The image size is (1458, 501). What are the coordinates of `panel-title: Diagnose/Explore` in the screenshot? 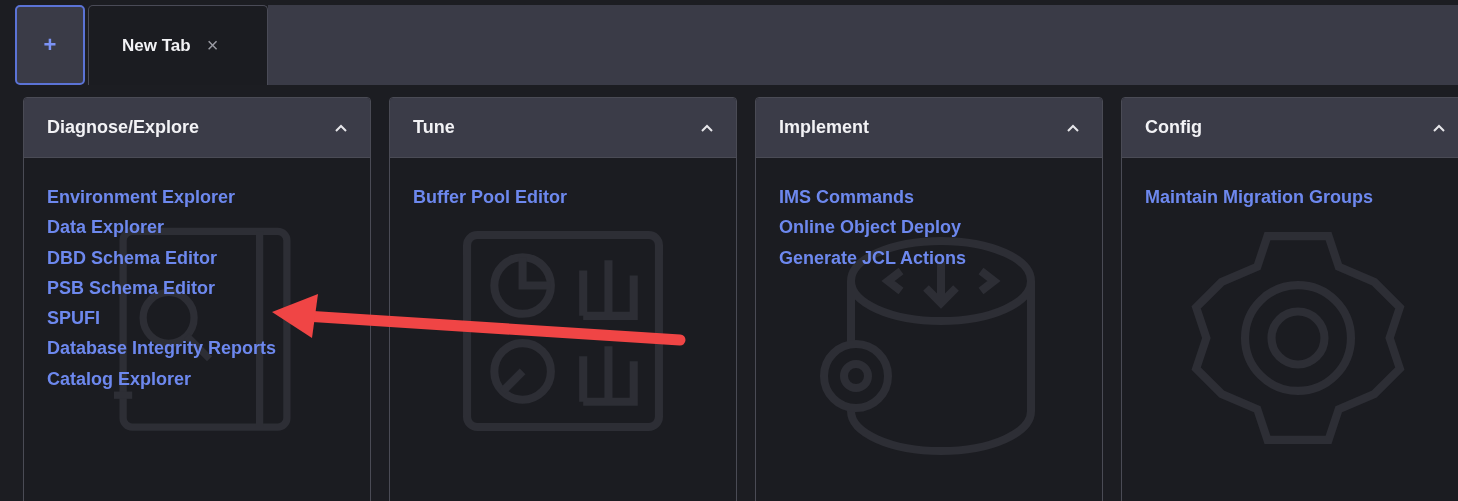 It's located at (123, 127).